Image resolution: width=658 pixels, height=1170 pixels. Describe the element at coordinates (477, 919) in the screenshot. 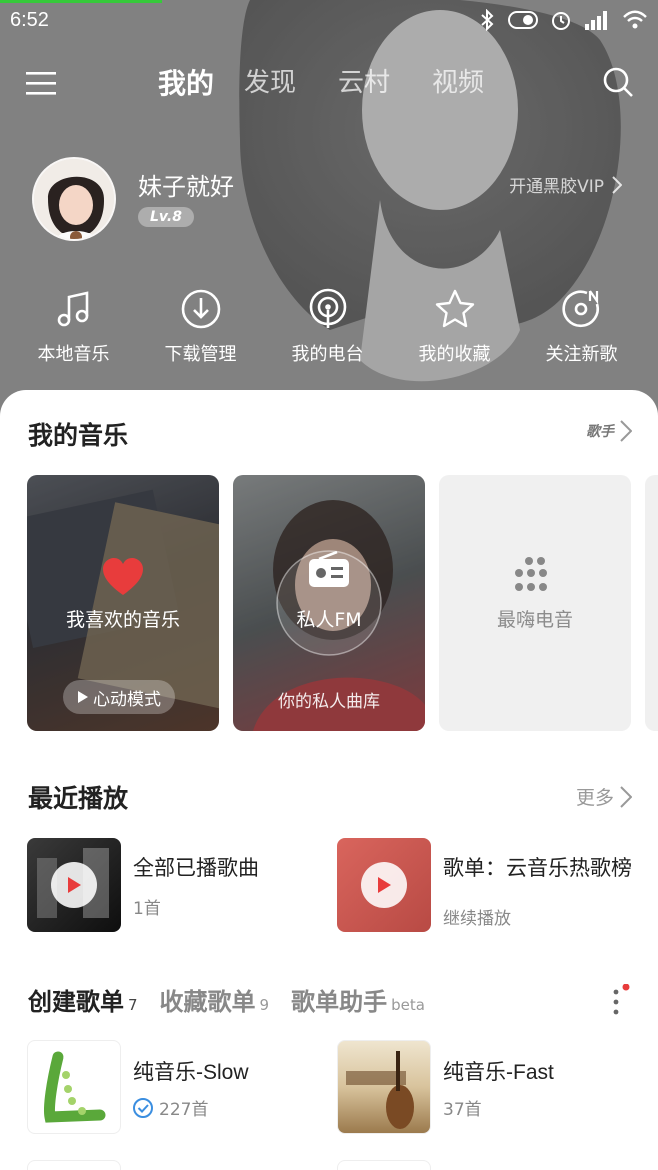

I see `recent-item-sub: 继续播放` at that location.